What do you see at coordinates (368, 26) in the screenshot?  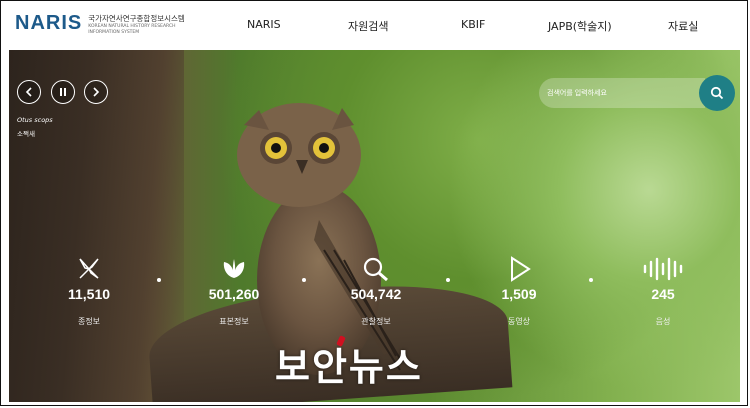 I see `nav-item-resource-search: 자원검색` at bounding box center [368, 26].